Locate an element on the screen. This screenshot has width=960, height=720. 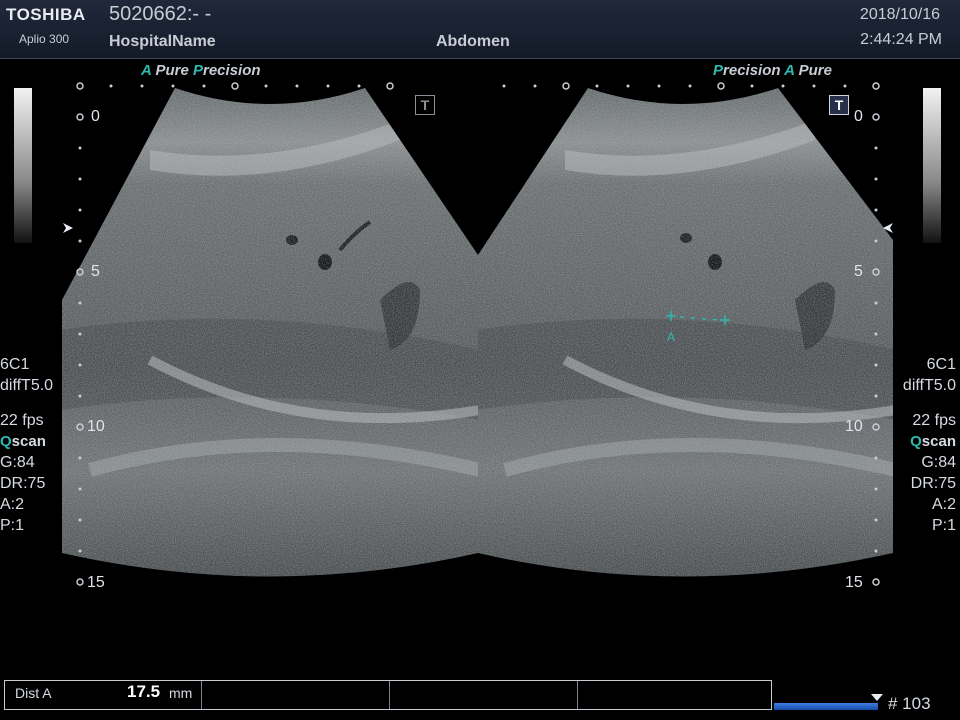
measurement-unit: mm is located at coordinates (181, 693).